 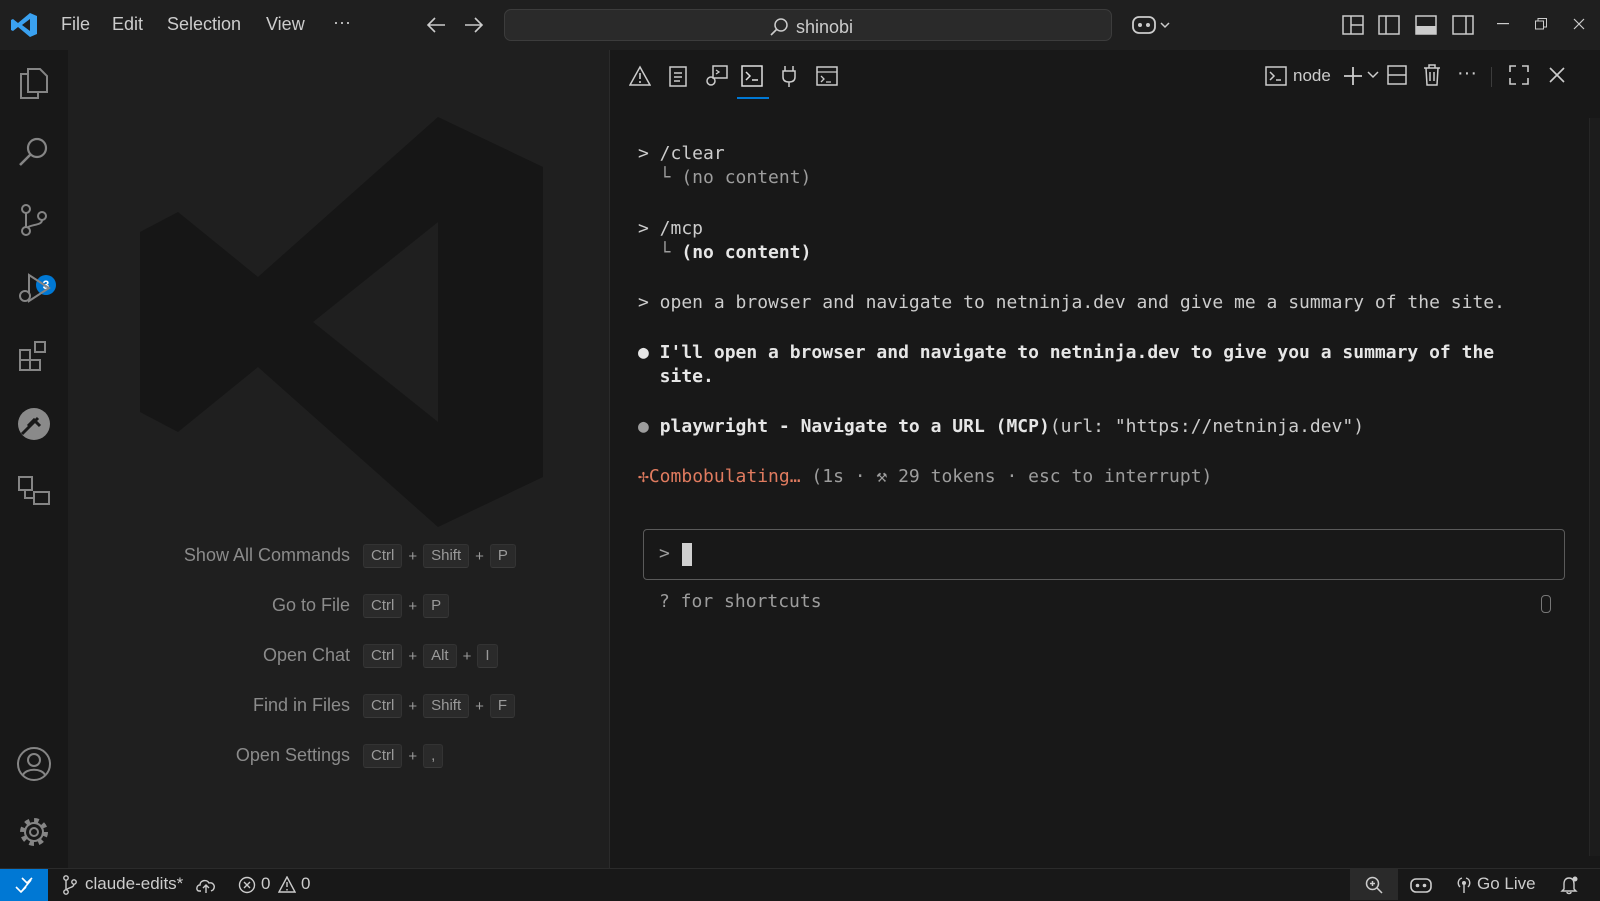 I want to click on shortcut-label: Find in Files, so click(x=301, y=705).